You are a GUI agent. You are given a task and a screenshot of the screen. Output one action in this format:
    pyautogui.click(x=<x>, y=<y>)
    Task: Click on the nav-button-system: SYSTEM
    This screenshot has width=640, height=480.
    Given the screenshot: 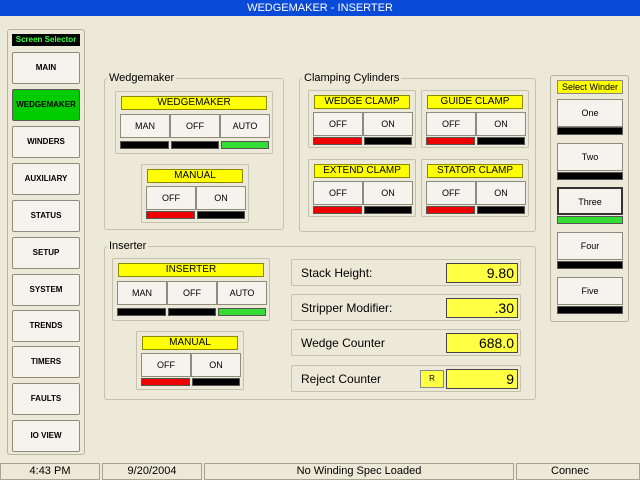 What is the action you would take?
    pyautogui.click(x=46, y=290)
    